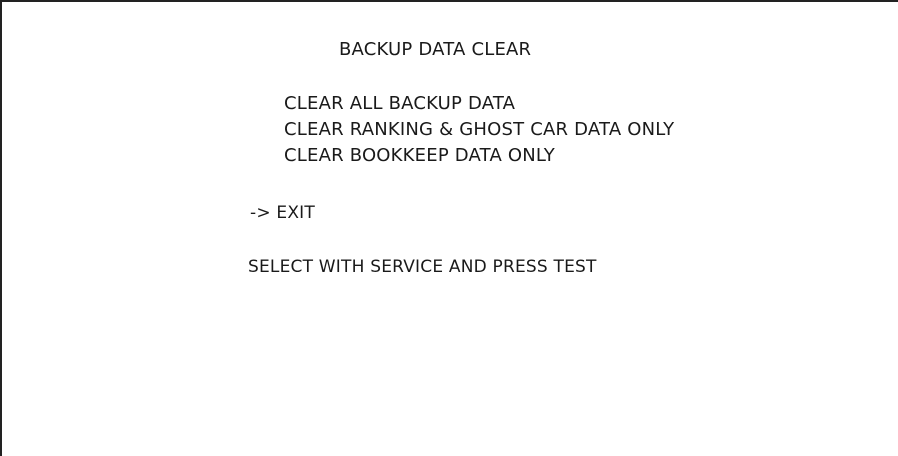 The width and height of the screenshot is (898, 456). Describe the element at coordinates (479, 130) in the screenshot. I see `menu-item-clear-ranking-ghost: CLEAR RANKING & GHOST CAR DATA ONLY` at that location.